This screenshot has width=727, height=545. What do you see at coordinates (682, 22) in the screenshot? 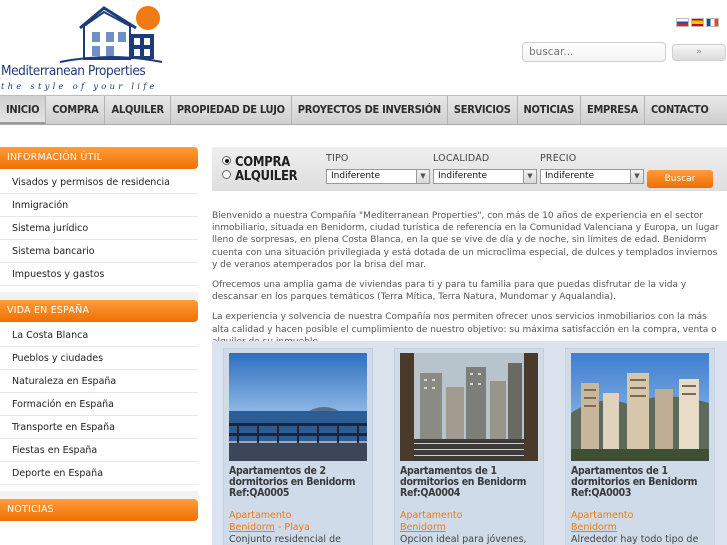
I see `russian-flag-icon` at bounding box center [682, 22].